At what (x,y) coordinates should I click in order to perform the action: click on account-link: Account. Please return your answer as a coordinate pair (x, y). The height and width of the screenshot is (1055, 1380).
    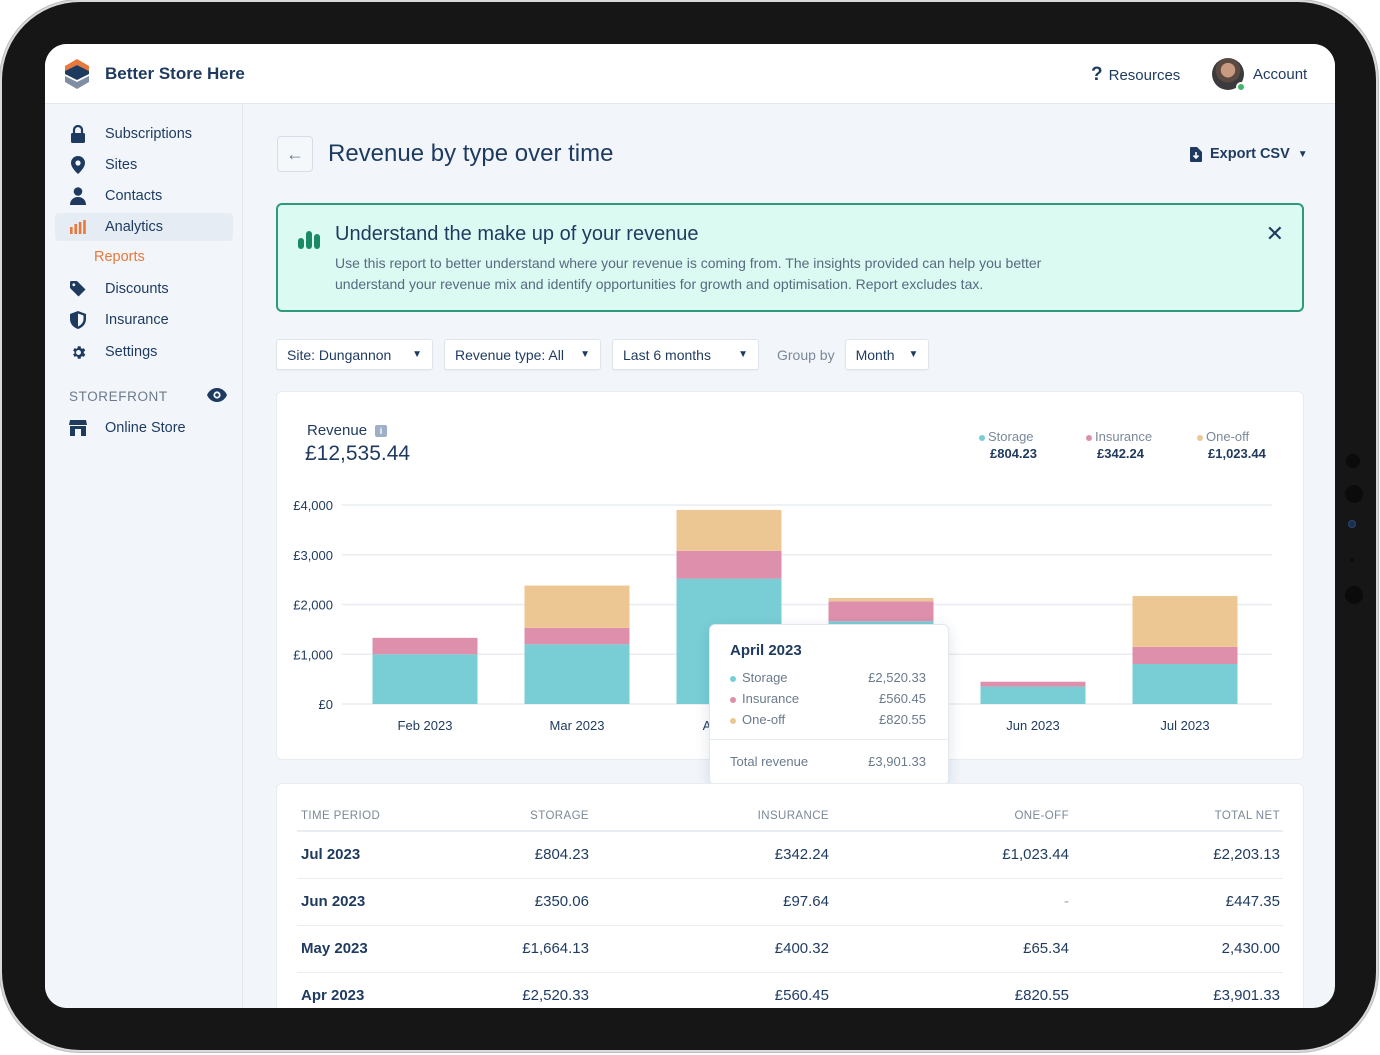
    Looking at the image, I should click on (1280, 74).